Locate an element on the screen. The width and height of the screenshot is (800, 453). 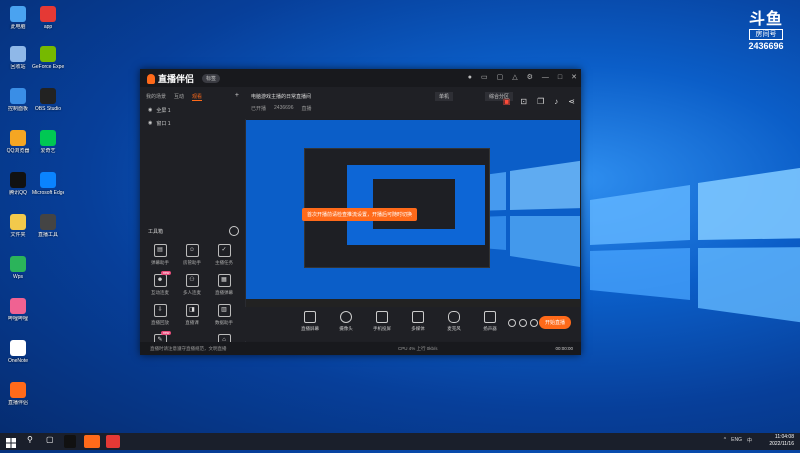
minimize-icon: — is located at coordinates (545, 77).